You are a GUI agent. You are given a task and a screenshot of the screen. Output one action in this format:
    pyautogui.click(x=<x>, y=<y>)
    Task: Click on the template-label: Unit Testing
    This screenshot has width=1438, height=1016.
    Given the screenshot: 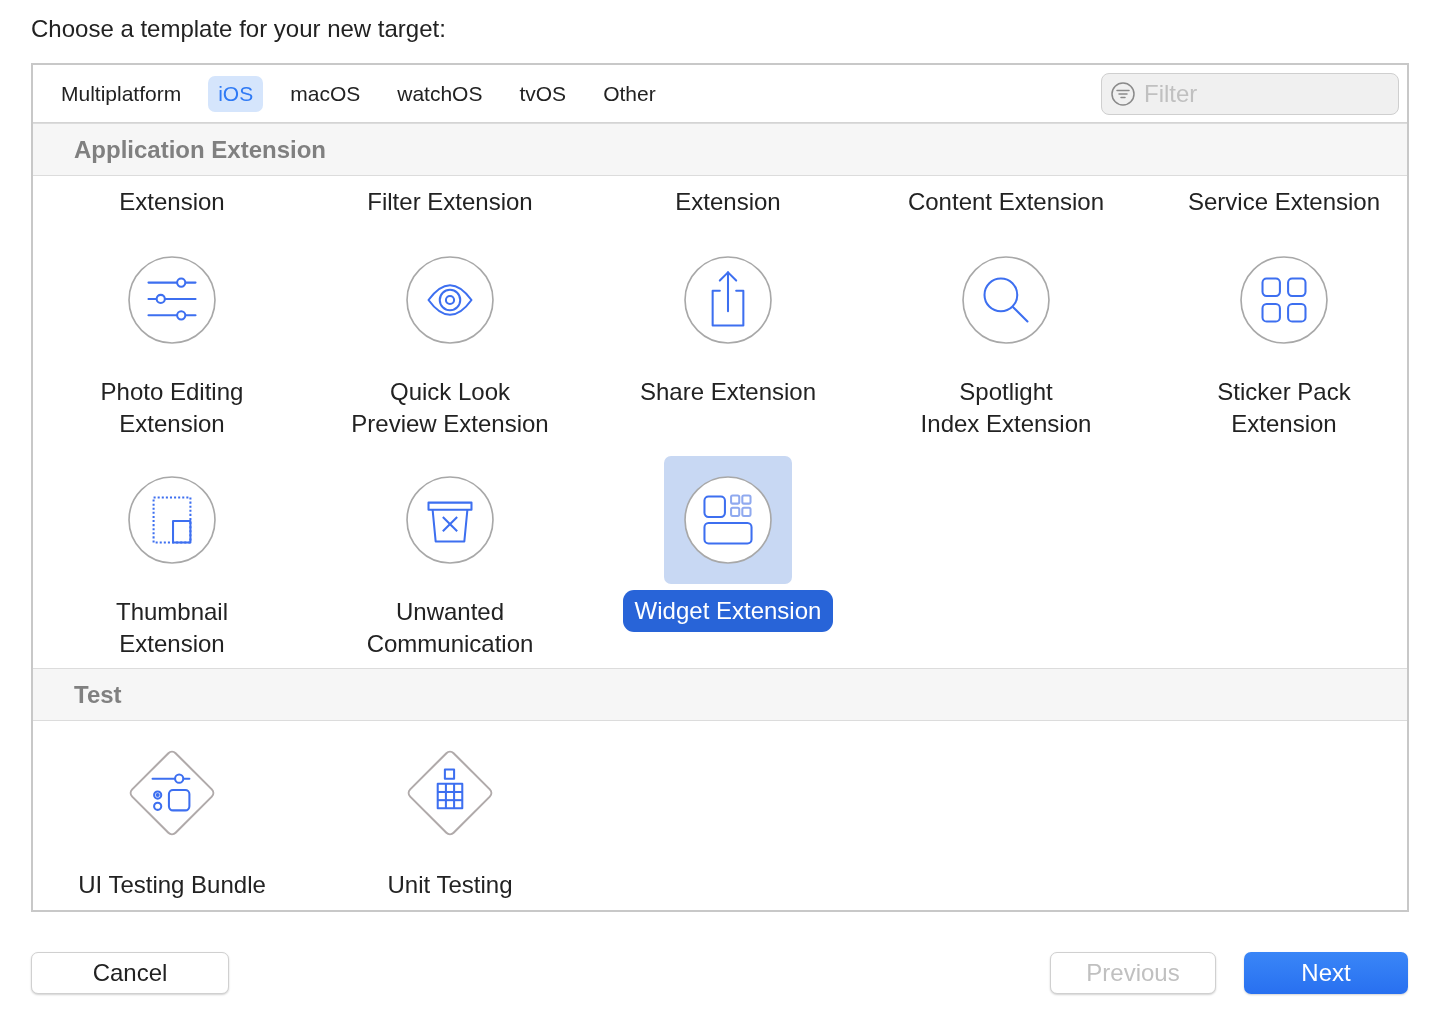 What is the action you would take?
    pyautogui.click(x=450, y=885)
    